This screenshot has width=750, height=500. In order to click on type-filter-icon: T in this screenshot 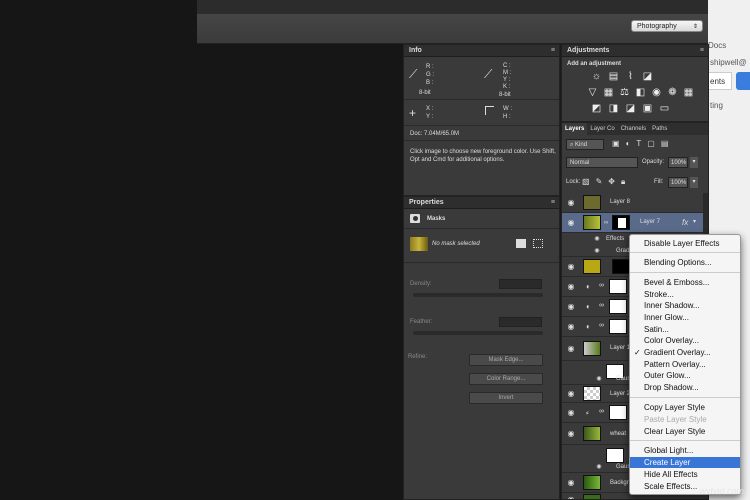, I will do `click(638, 143)`.